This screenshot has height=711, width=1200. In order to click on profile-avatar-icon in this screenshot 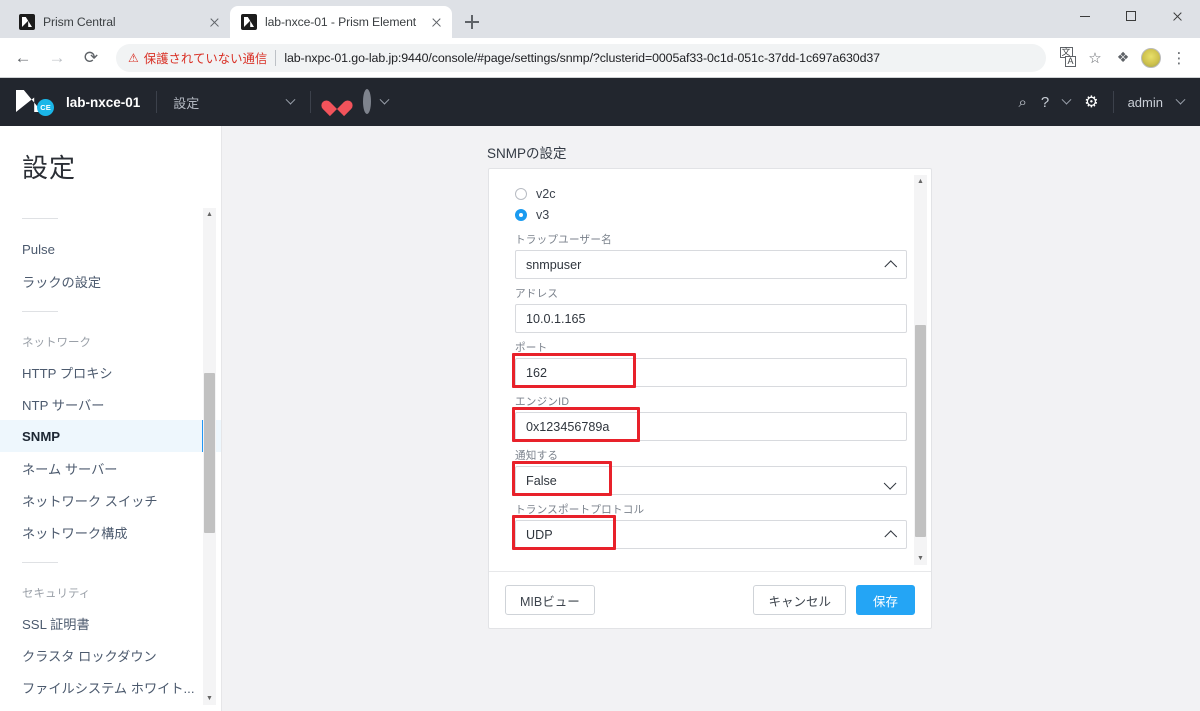, I will do `click(1151, 58)`.